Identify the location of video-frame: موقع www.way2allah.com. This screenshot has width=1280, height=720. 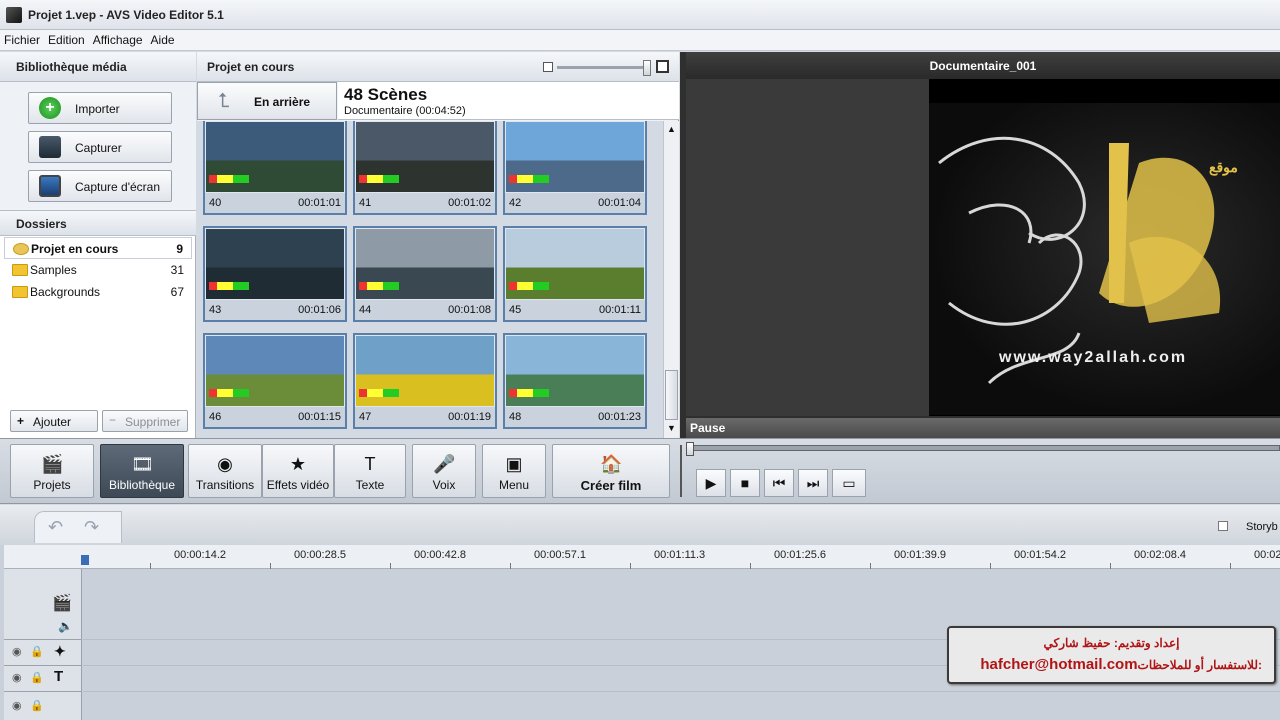
(1104, 247).